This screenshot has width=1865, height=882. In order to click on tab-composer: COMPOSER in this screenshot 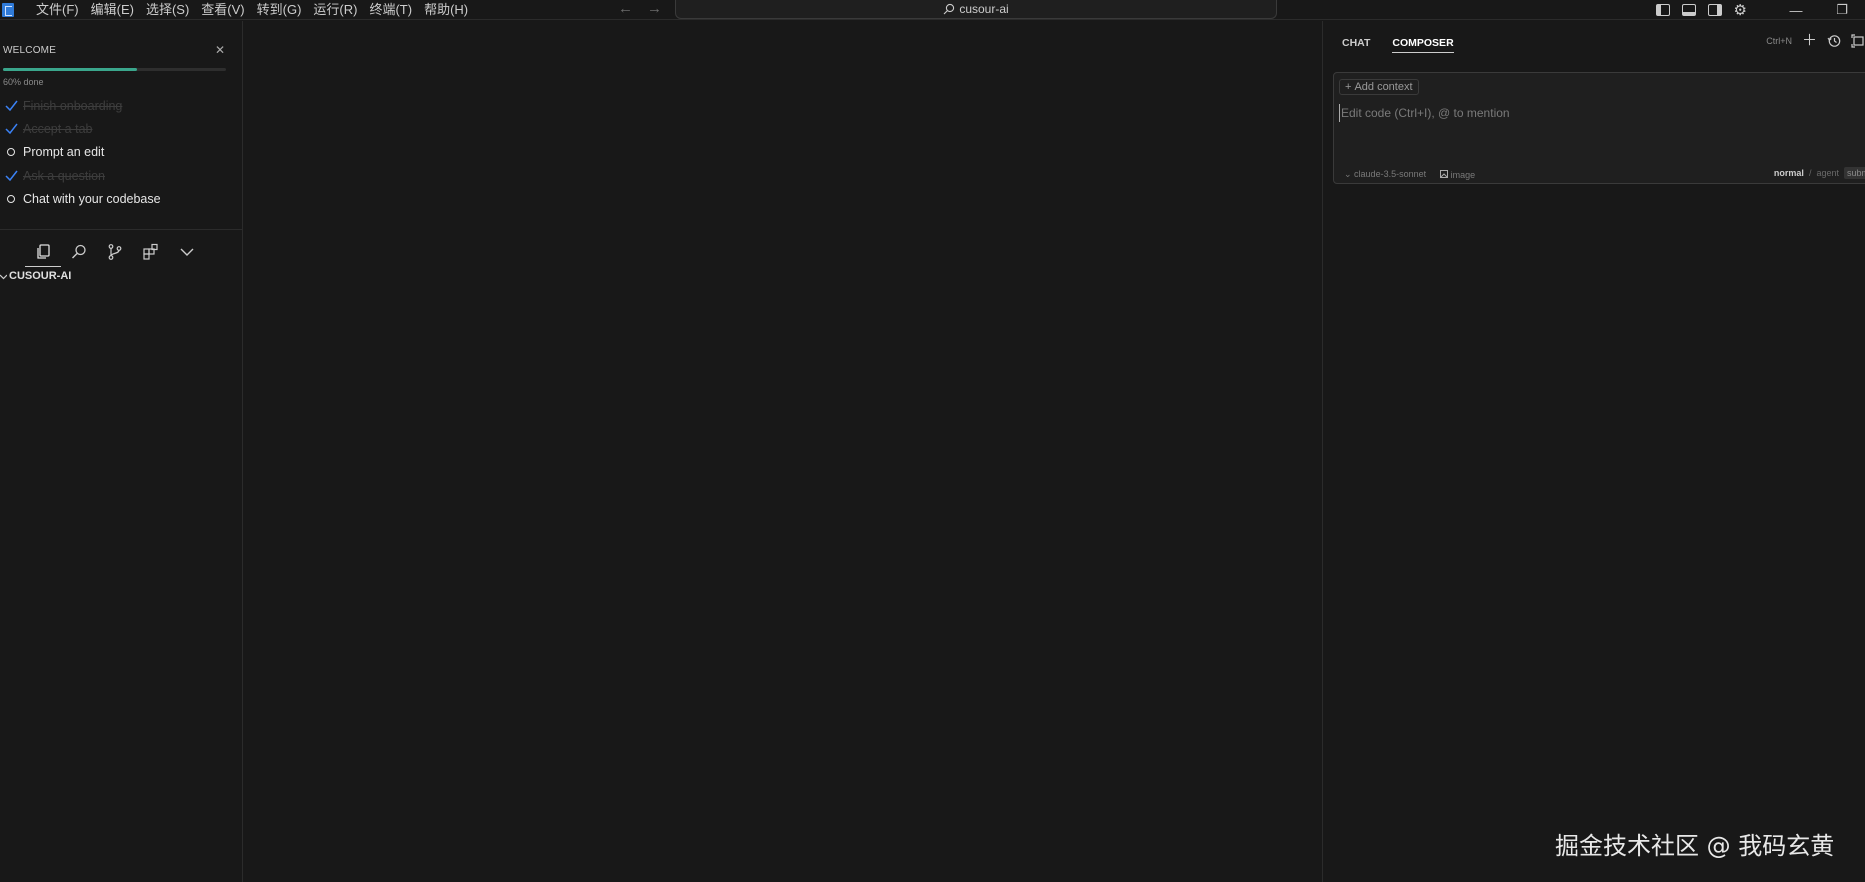, I will do `click(1423, 45)`.